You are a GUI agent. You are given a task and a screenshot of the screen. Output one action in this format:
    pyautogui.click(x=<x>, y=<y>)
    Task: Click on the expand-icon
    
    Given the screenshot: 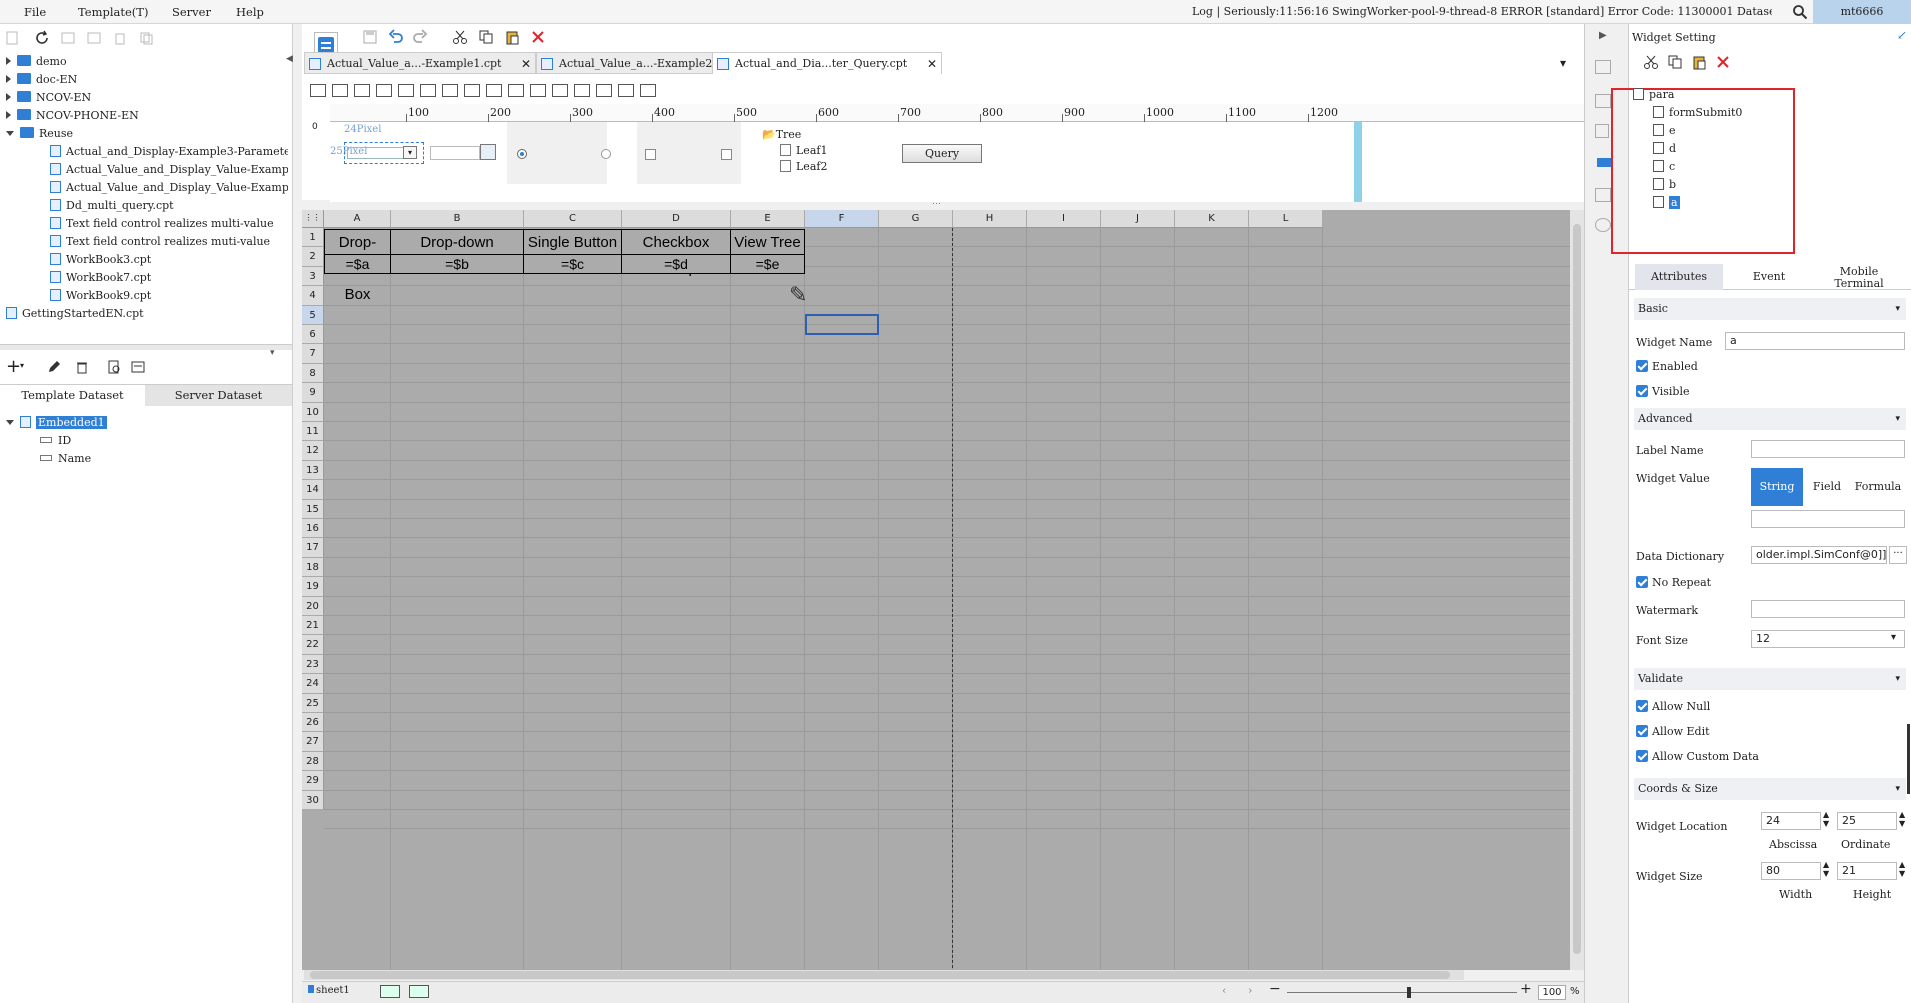 What is the action you would take?
    pyautogui.click(x=8, y=61)
    